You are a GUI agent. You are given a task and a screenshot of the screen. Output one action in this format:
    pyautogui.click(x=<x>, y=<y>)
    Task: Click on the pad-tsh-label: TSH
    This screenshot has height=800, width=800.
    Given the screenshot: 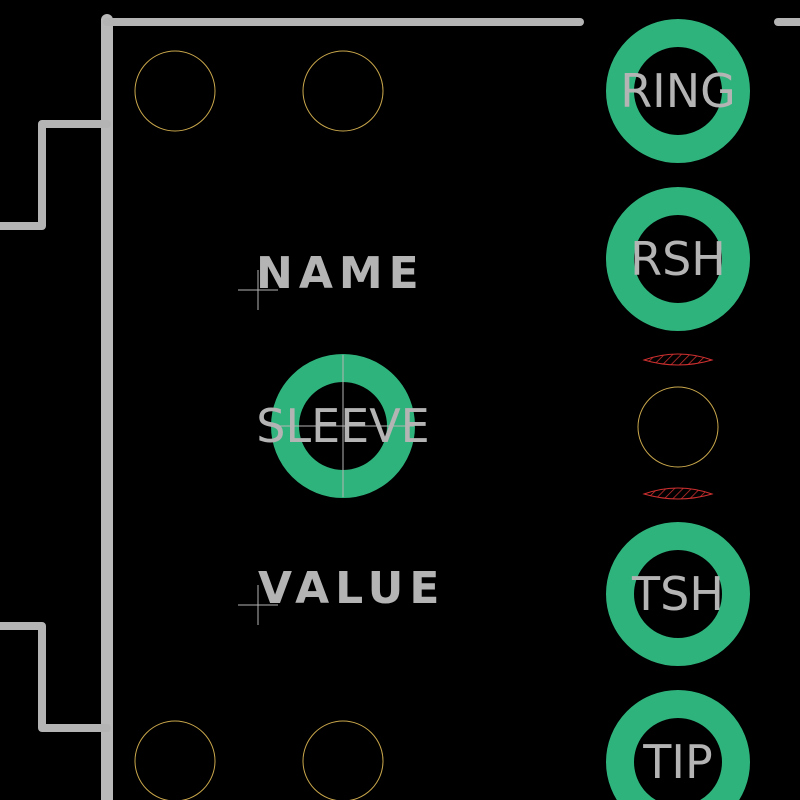 What is the action you would take?
    pyautogui.click(x=677, y=594)
    